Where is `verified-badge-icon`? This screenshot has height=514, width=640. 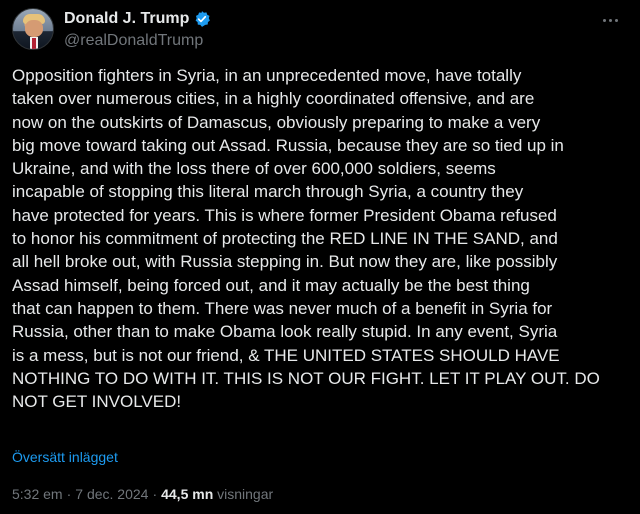
verified-badge-icon is located at coordinates (202, 19).